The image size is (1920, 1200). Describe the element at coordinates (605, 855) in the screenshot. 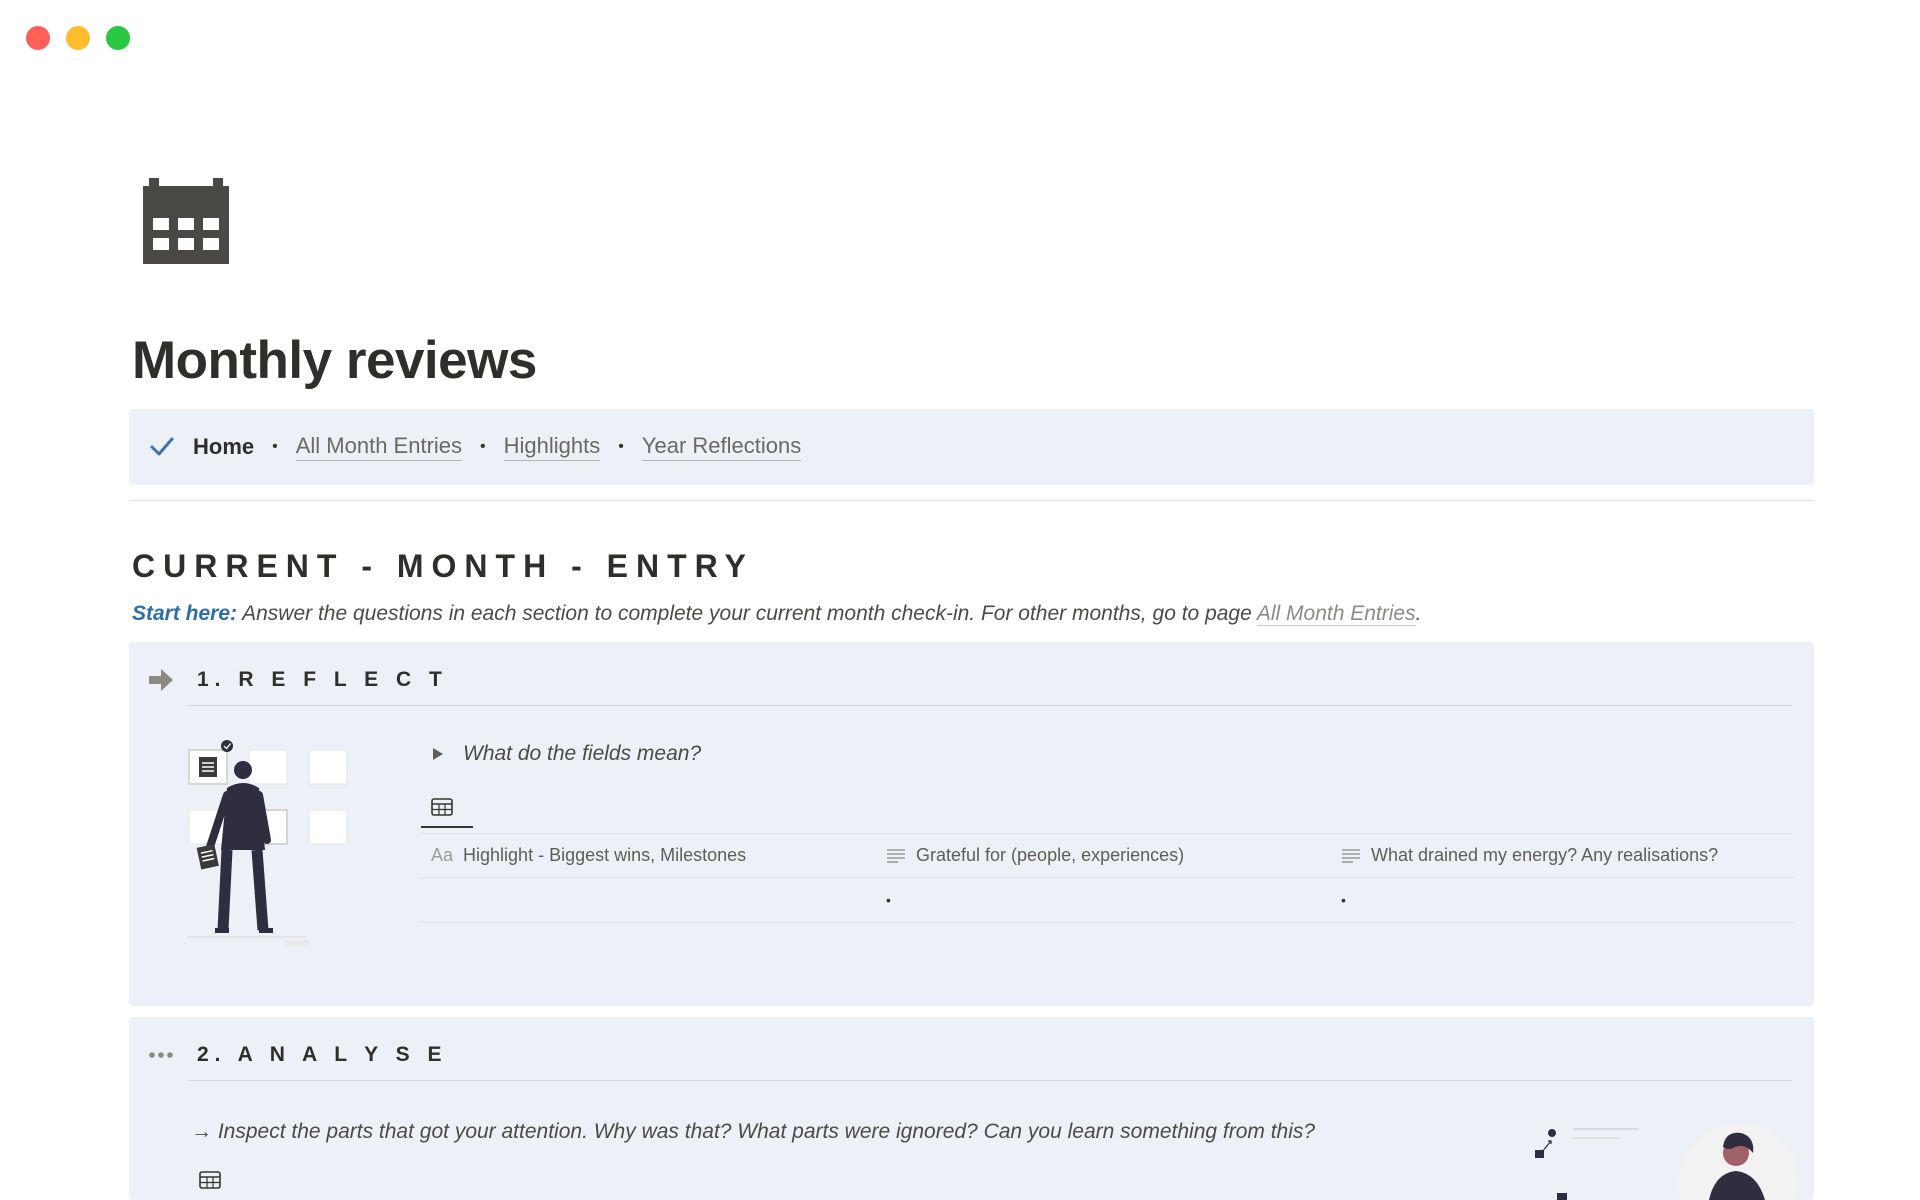

I see `column-label: Highlight - Biggest wins, Milestones` at that location.